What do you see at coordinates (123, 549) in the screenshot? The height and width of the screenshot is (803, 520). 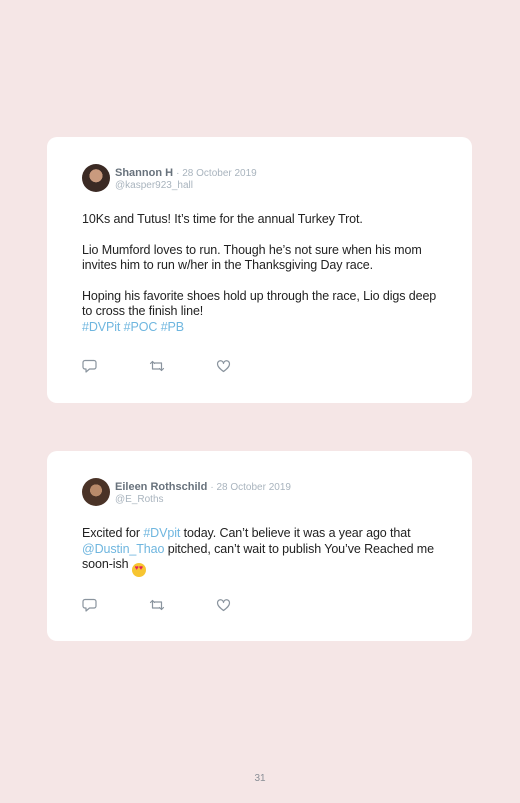 I see `mention-link: @Dustin_Thao` at bounding box center [123, 549].